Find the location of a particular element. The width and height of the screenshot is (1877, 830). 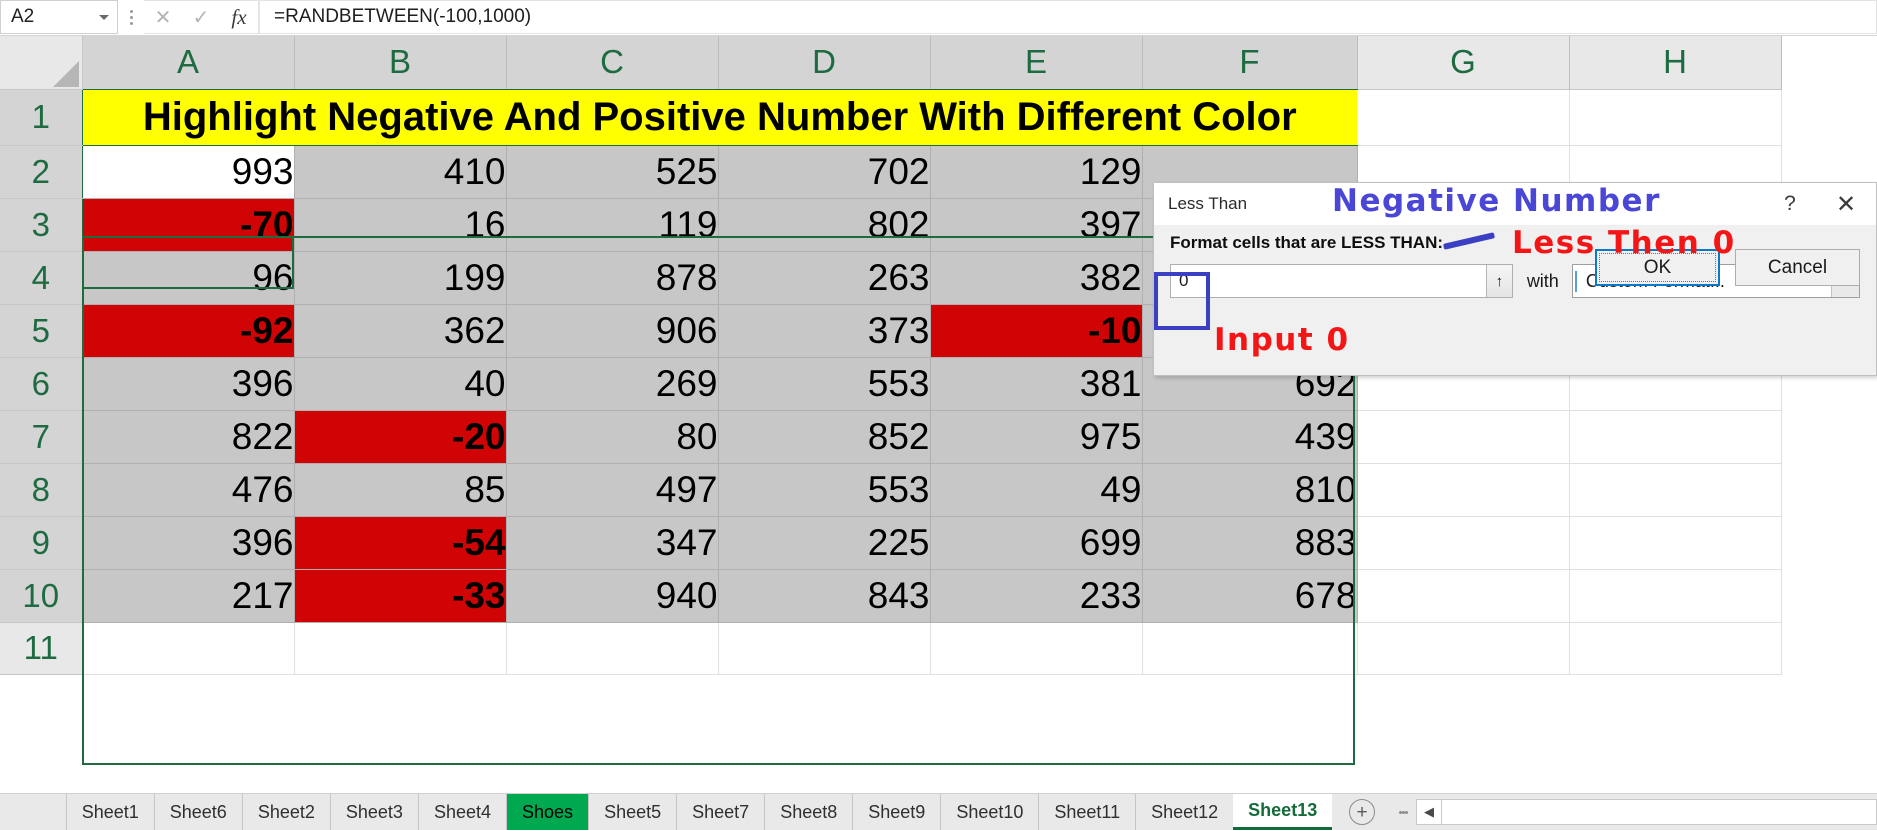

row-header-2: 2 is located at coordinates (41, 172).